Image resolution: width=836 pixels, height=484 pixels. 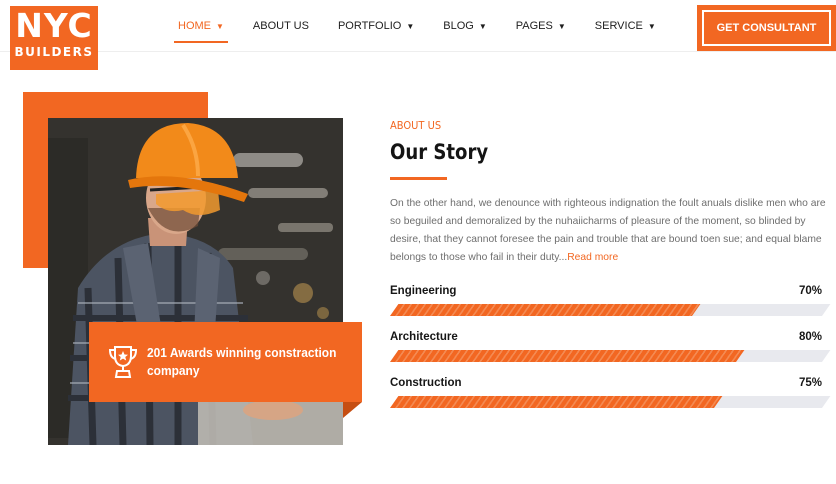 I want to click on award-text: 201 Awards winning constraction company, so click(x=242, y=361).